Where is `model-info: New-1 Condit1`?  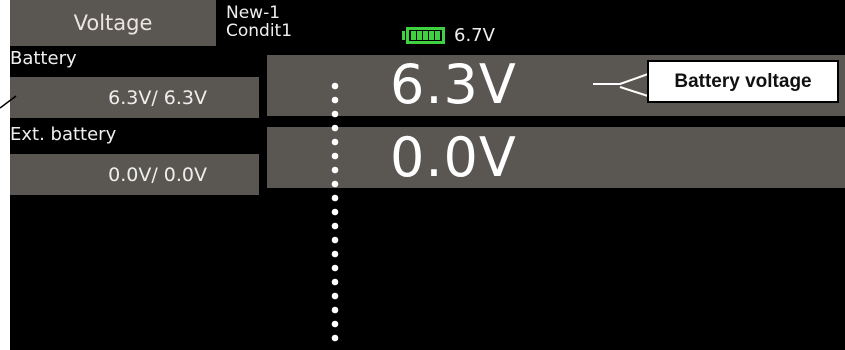
model-info: New-1 Condit1 is located at coordinates (259, 22).